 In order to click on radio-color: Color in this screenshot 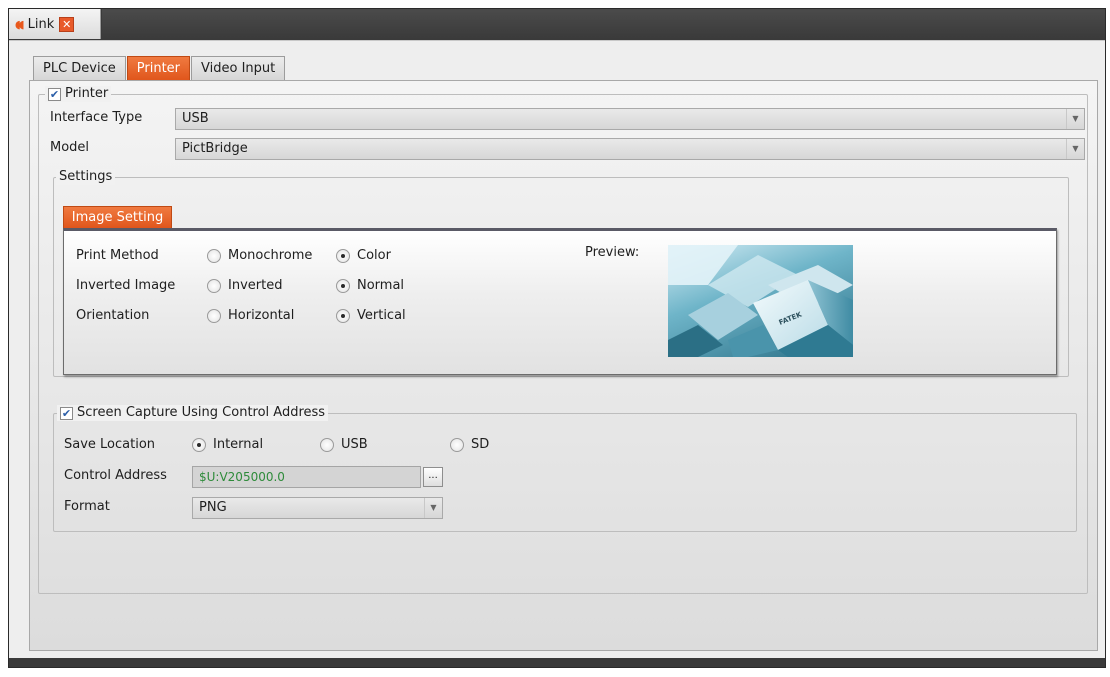, I will do `click(363, 255)`.